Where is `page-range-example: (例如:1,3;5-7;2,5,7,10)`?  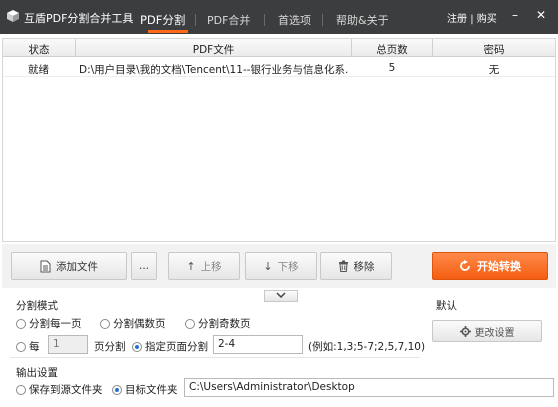
page-range-example: (例如:1,3;5-7;2,5,7,10) is located at coordinates (367, 347).